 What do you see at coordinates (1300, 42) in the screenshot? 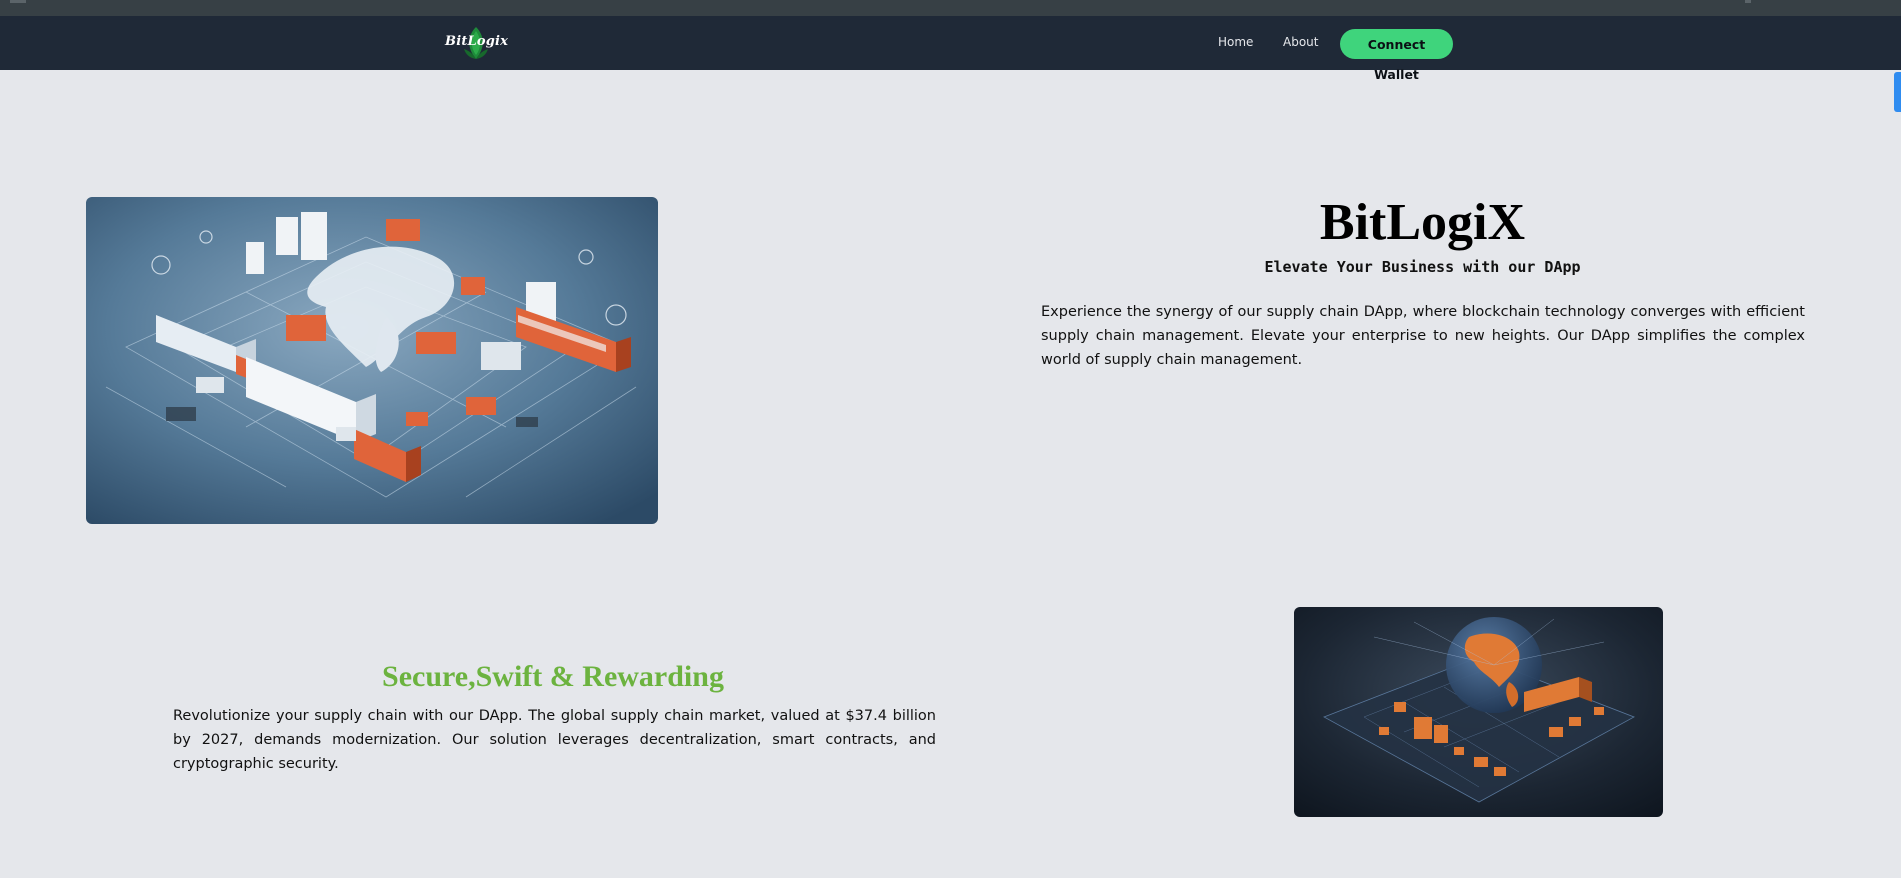
I see `nav-about-link: About` at bounding box center [1300, 42].